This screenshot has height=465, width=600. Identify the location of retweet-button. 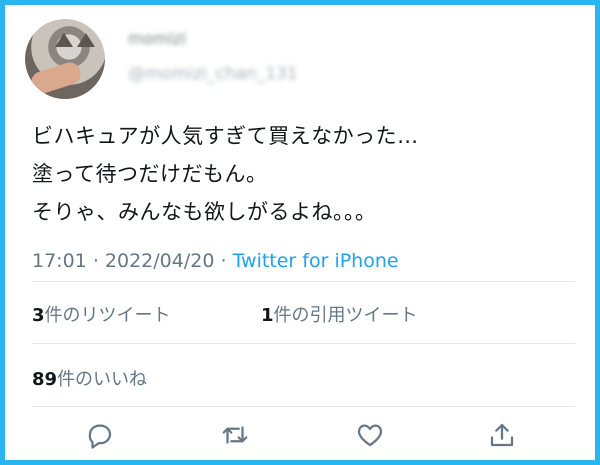
(235, 435).